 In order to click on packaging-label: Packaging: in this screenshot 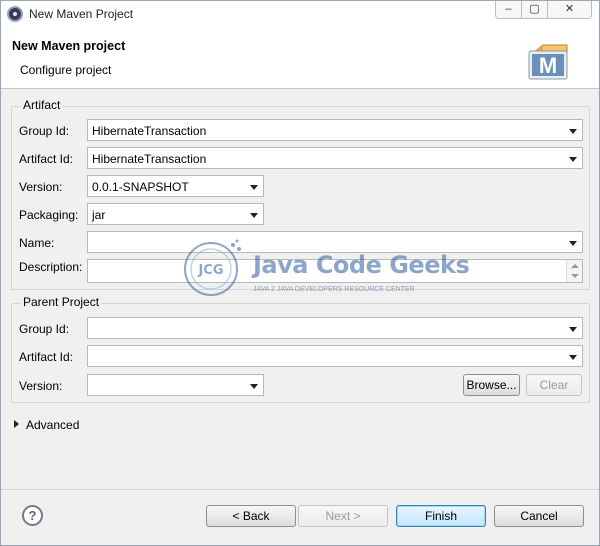, I will do `click(49, 215)`.